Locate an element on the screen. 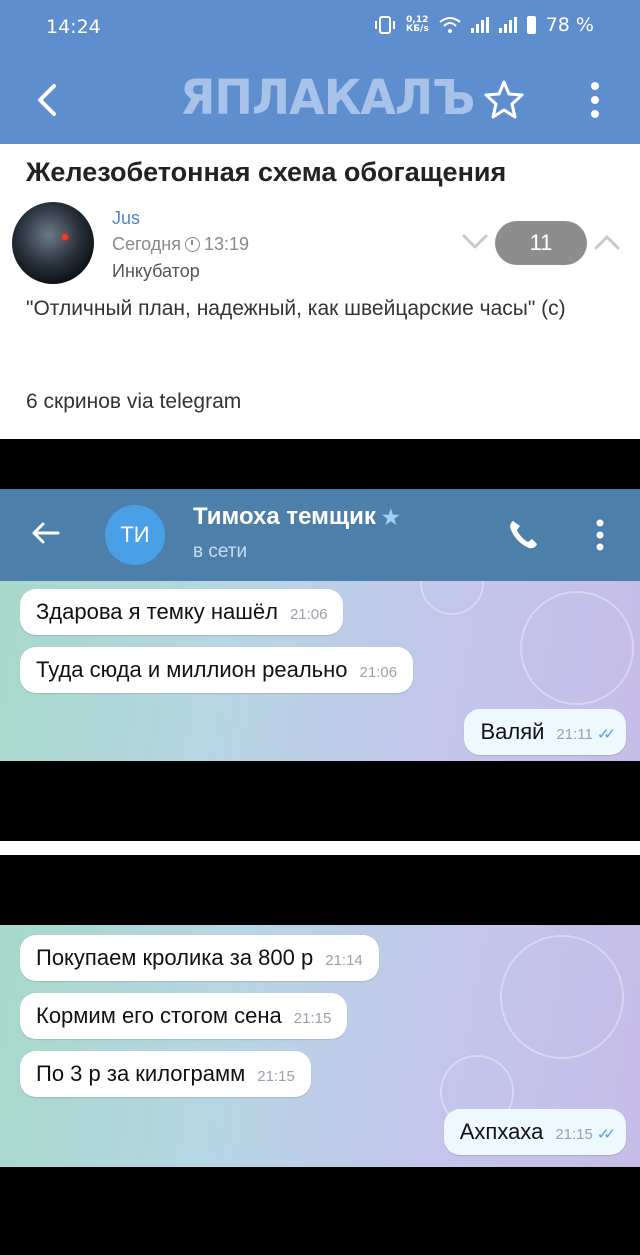 Image resolution: width=640 pixels, height=1255 pixels. post-category: Инкубатор is located at coordinates (156, 271).